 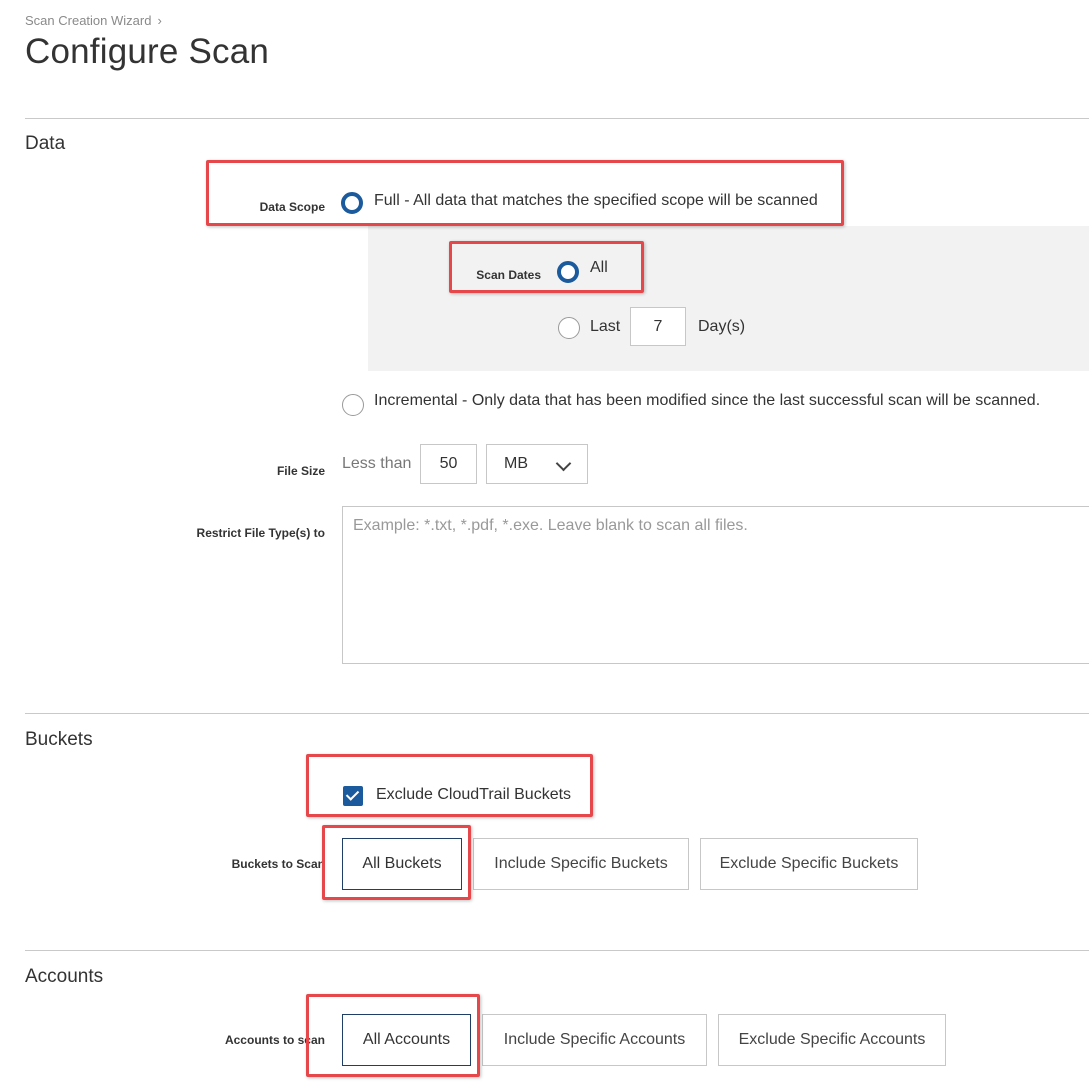 I want to click on data-section-title: Data, so click(x=45, y=143).